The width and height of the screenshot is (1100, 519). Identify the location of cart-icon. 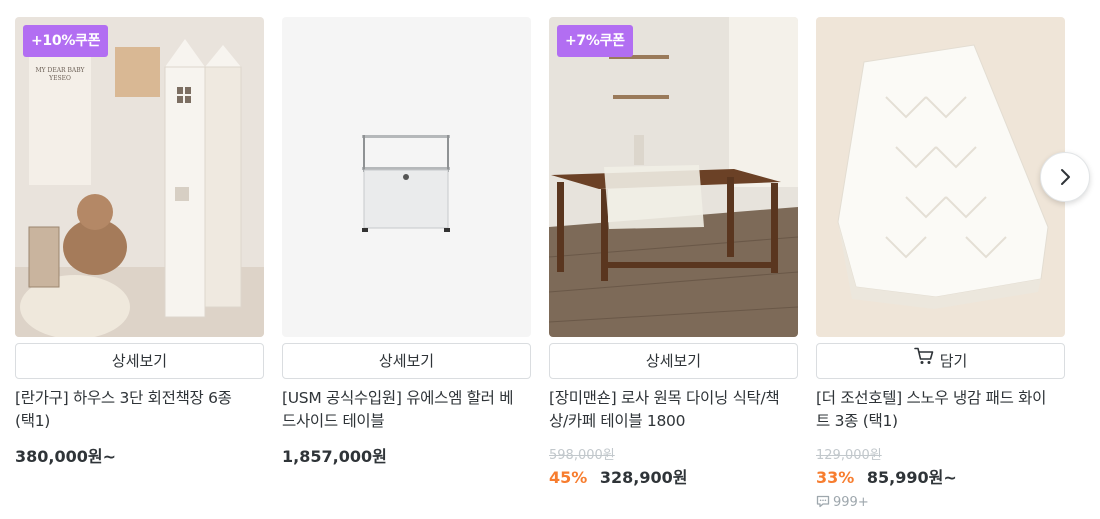
(923, 360).